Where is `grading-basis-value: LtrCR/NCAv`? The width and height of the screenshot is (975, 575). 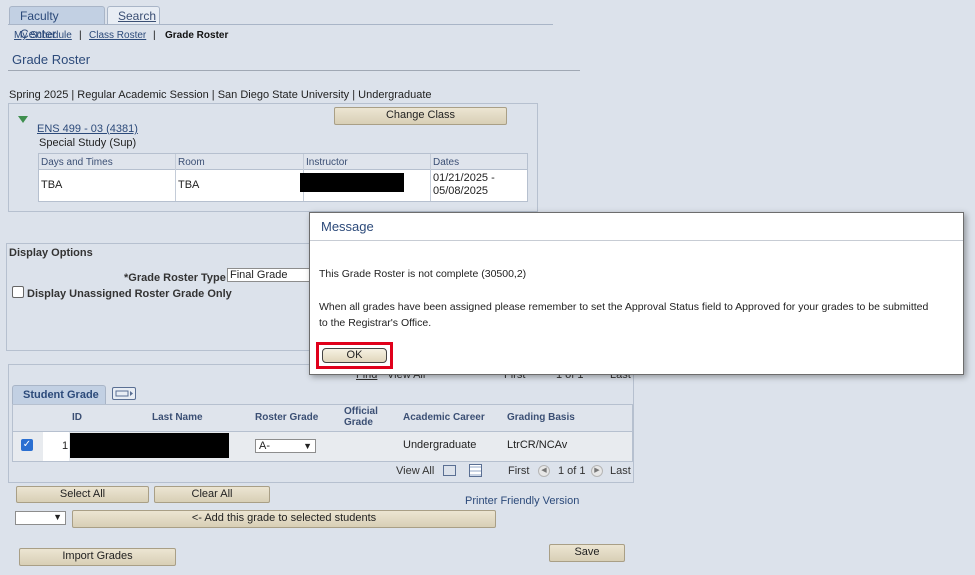
grading-basis-value: LtrCR/NCAv is located at coordinates (537, 445).